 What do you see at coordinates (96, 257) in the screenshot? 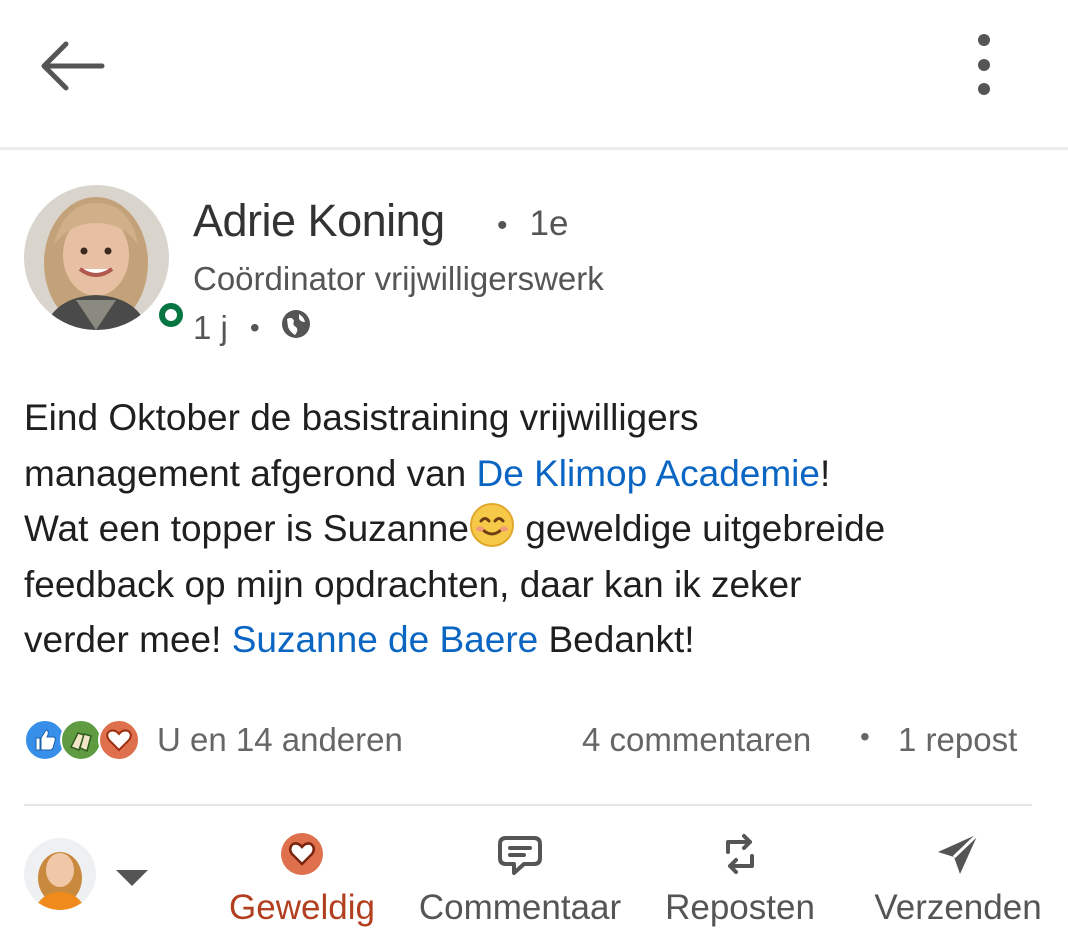
I see `author-photo` at bounding box center [96, 257].